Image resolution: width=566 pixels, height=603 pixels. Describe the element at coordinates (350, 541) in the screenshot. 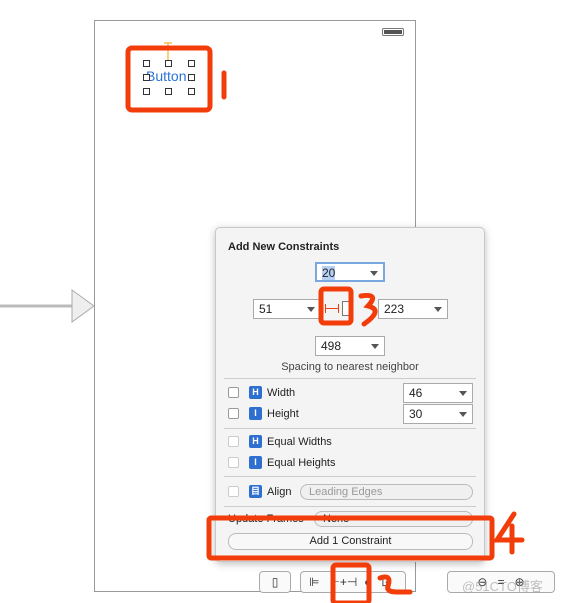

I see `add-constraint-button: Add 1 Constraint` at that location.